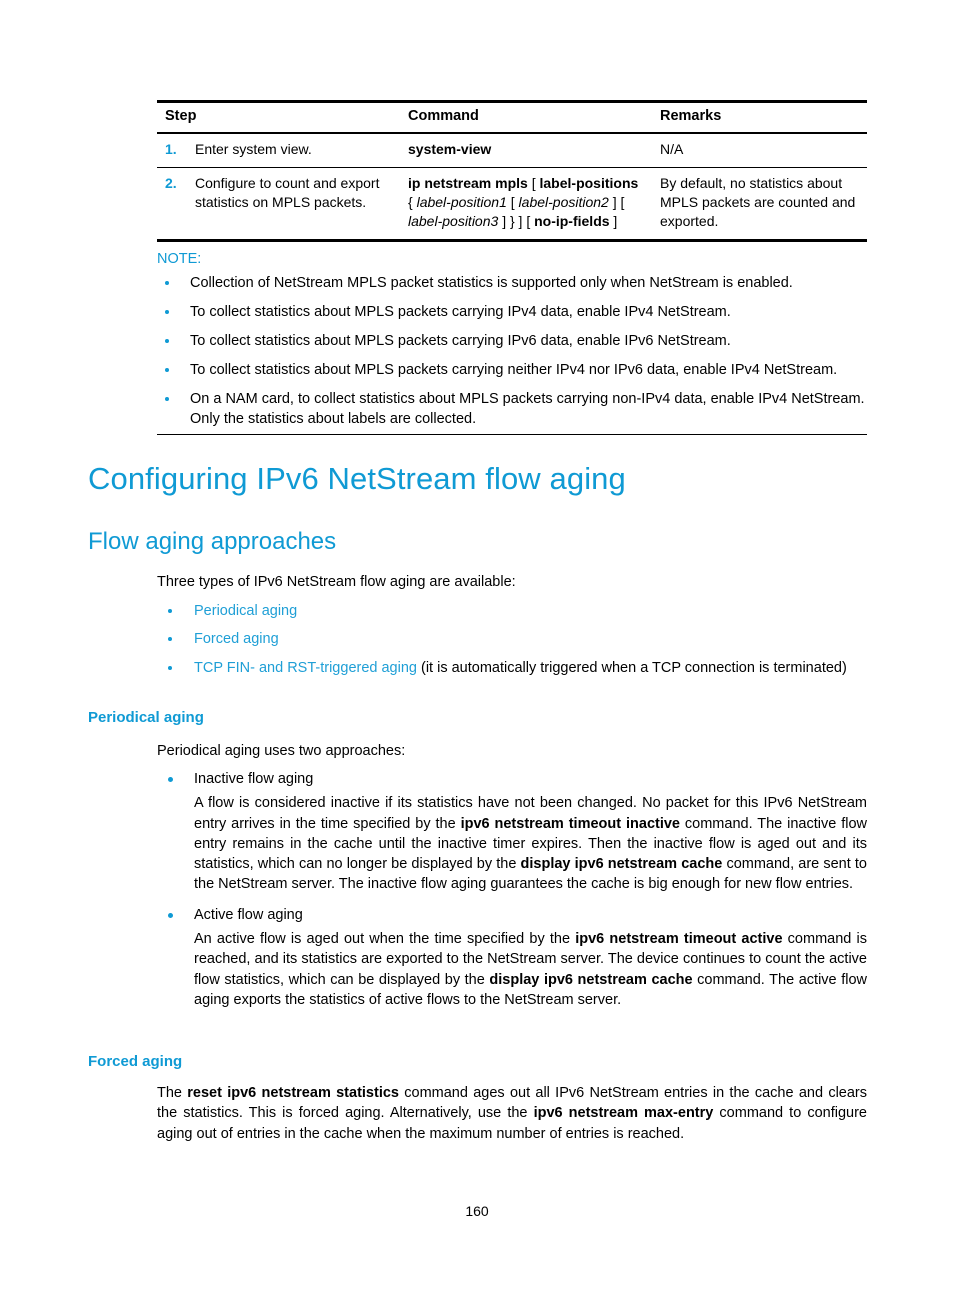  What do you see at coordinates (253, 149) in the screenshot?
I see `step-description: Enter system view.` at bounding box center [253, 149].